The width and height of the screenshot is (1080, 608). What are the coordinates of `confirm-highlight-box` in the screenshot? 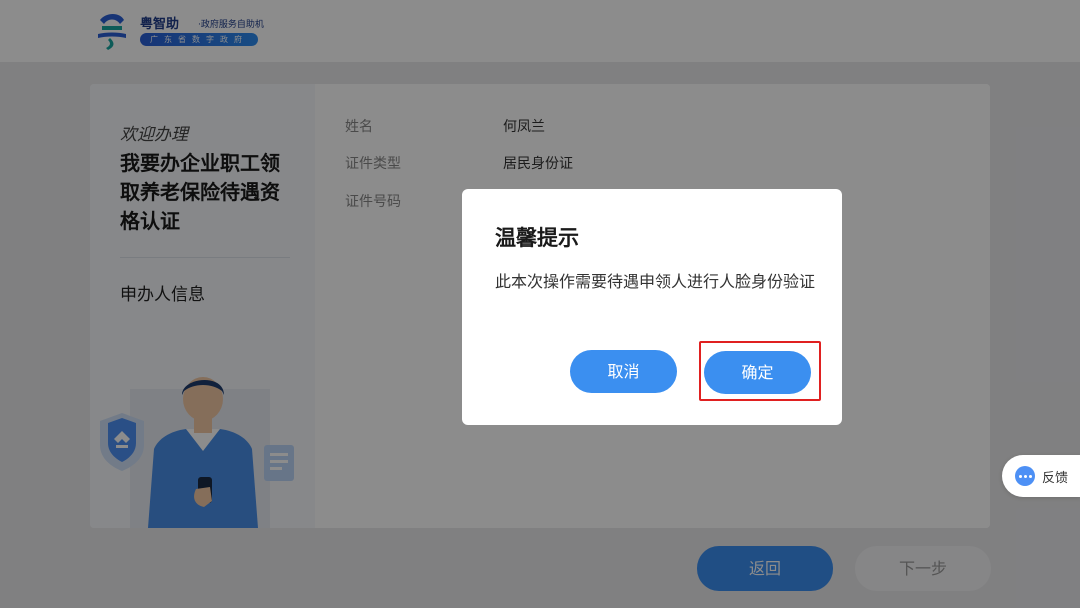 It's located at (760, 371).